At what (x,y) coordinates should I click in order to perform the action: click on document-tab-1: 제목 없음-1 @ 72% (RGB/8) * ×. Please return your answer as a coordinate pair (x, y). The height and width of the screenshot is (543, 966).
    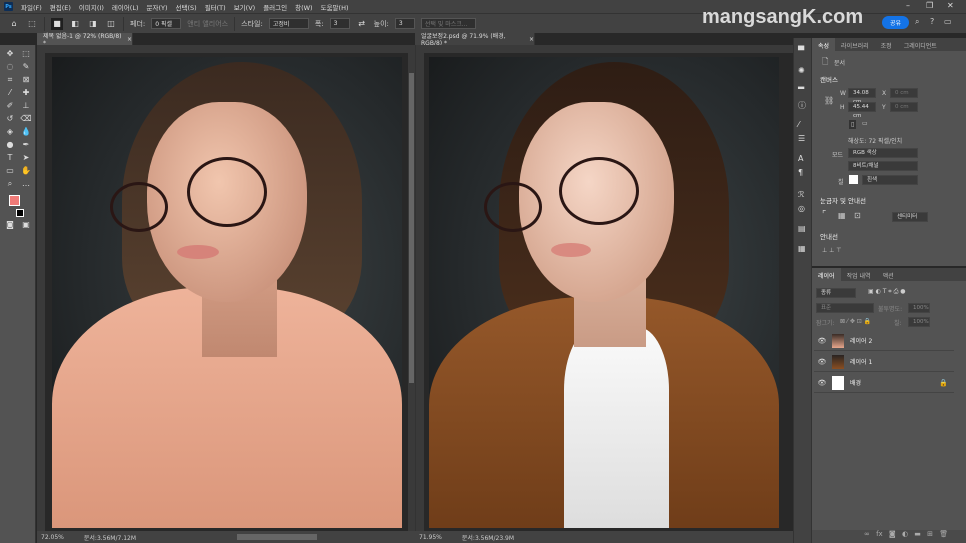
    Looking at the image, I should click on (85, 40).